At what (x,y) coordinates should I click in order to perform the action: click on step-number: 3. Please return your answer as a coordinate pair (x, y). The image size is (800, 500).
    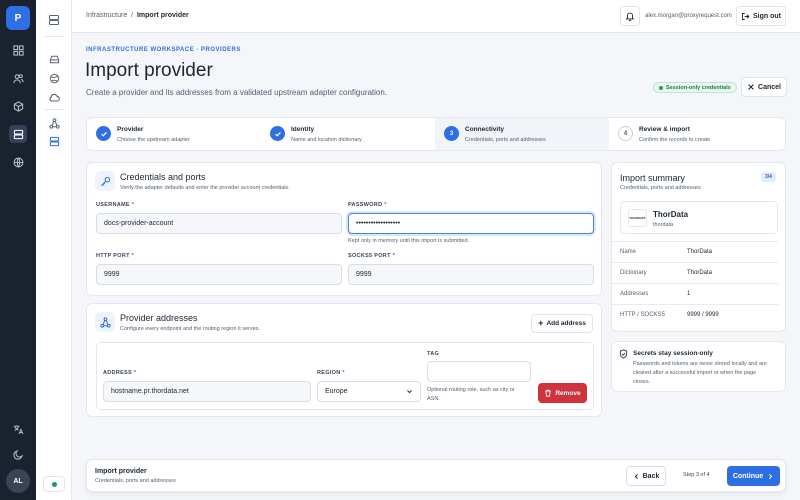
    Looking at the image, I should click on (451, 133).